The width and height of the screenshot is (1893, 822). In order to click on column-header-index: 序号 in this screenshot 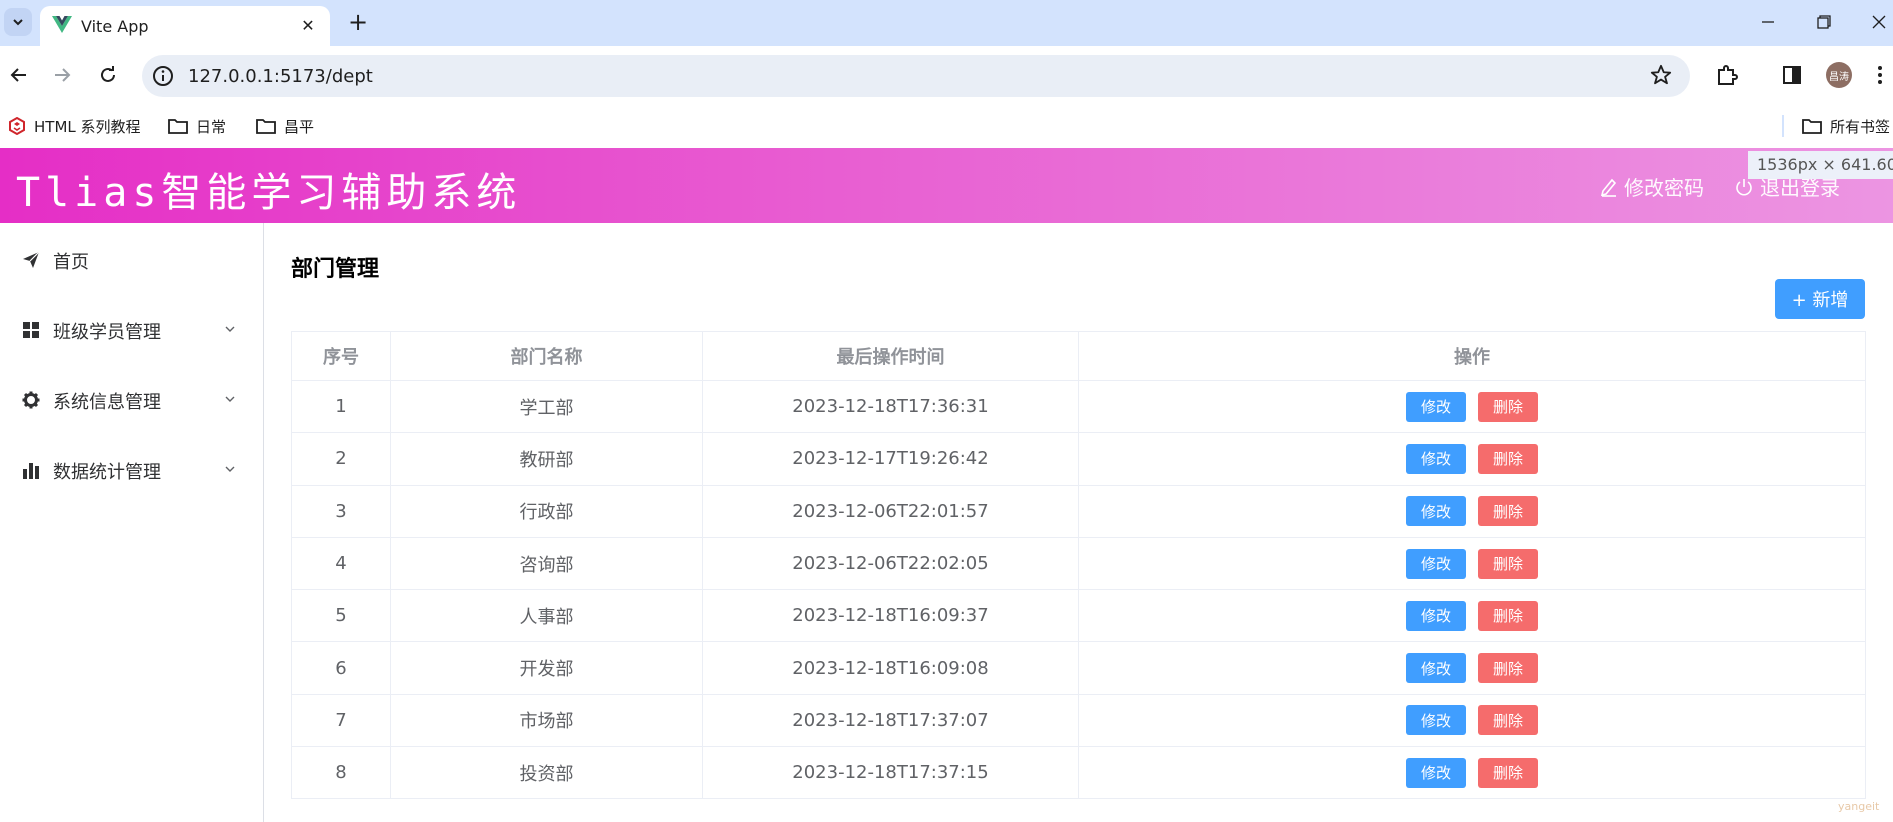, I will do `click(341, 356)`.